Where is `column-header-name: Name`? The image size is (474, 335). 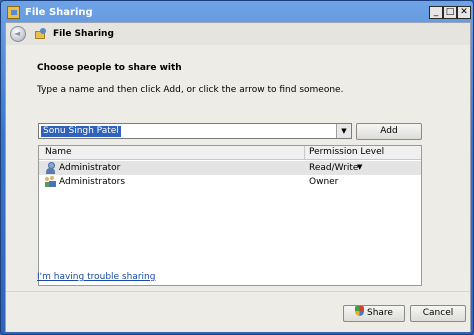
column-header-name: Name is located at coordinates (58, 152).